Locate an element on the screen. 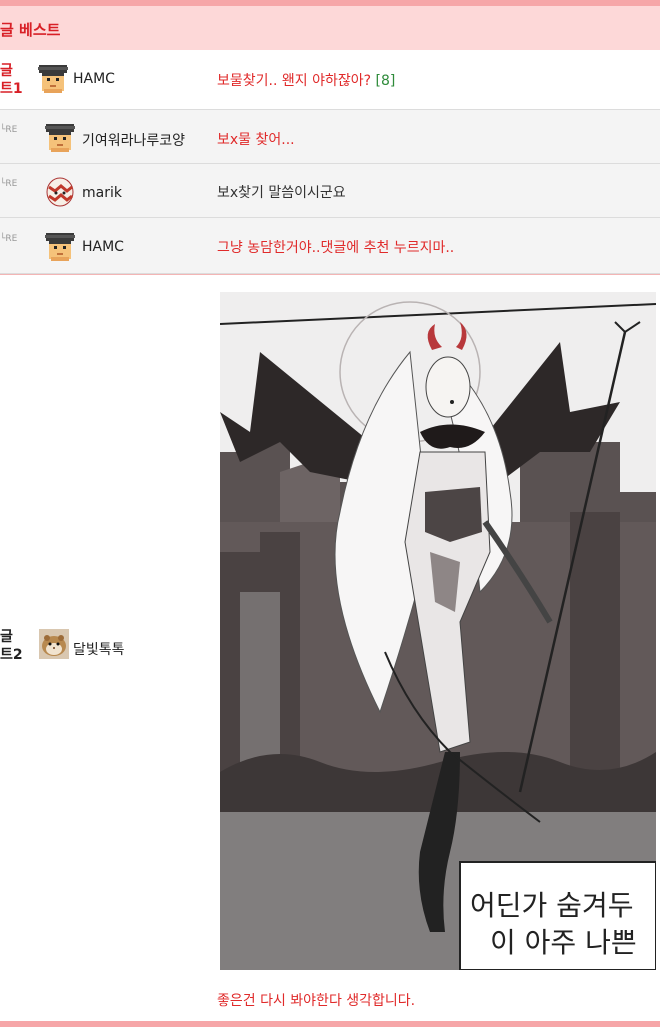 Image resolution: width=660 pixels, height=1032 pixels. image-caption-line2: 이 아주 나쁜 is located at coordinates (563, 942).